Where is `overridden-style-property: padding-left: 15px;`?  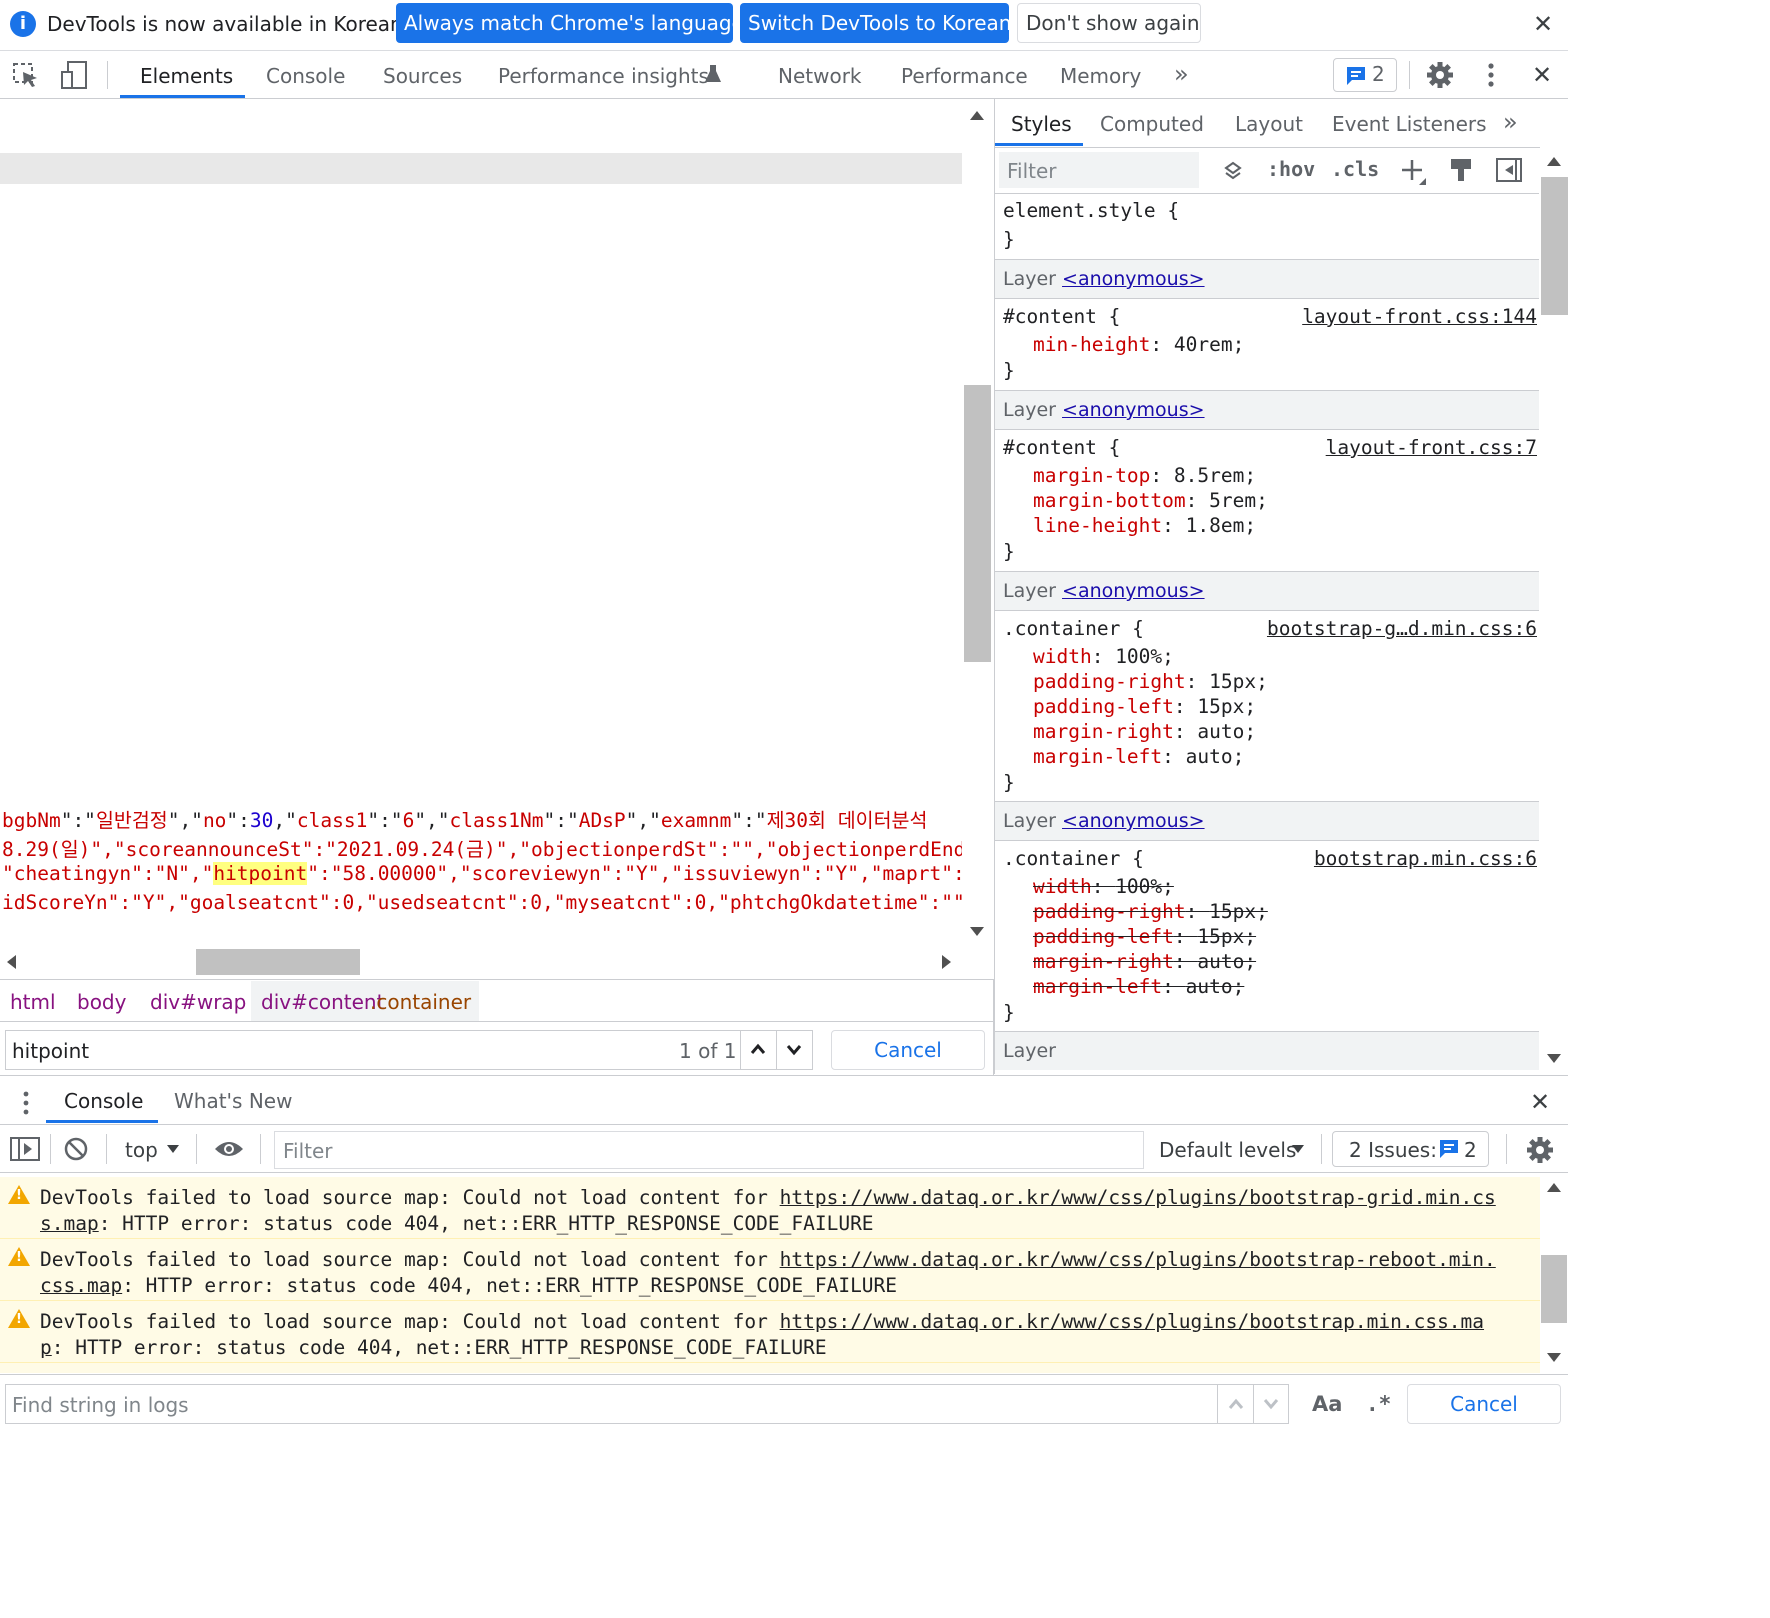
overridden-style-property: padding-left: 15px; is located at coordinates (1144, 936).